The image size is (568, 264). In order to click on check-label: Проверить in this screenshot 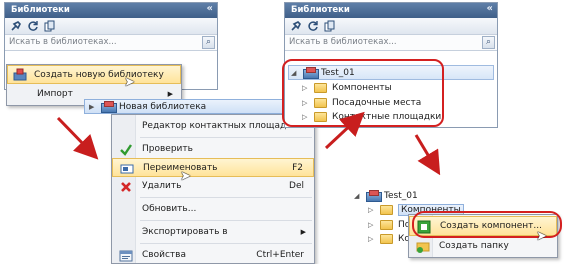, I will do `click(167, 149)`.